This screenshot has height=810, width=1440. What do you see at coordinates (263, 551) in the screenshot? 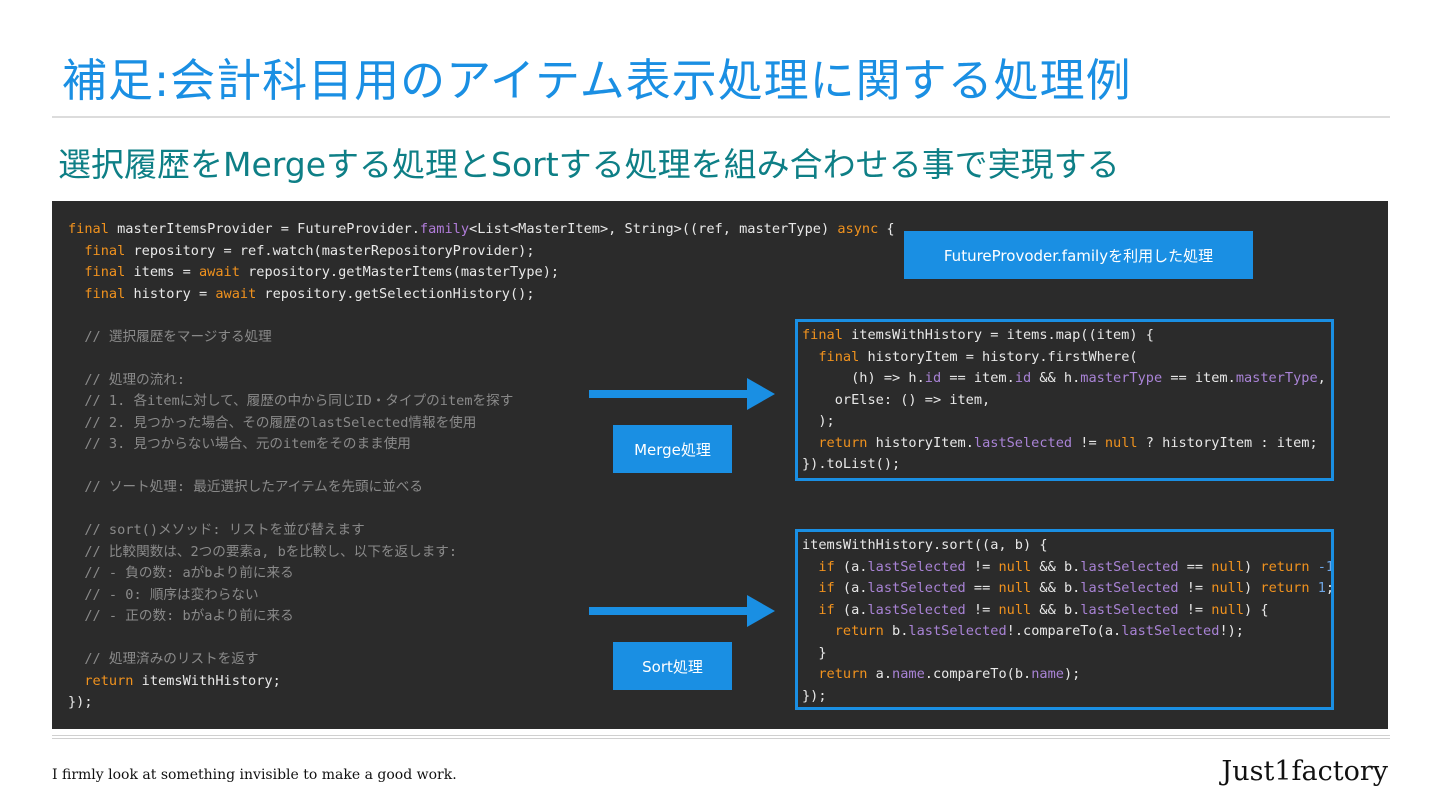
I see `code-line: // 比較関数は、2つの要素a, bを比較し、以下を返します:` at bounding box center [263, 551].